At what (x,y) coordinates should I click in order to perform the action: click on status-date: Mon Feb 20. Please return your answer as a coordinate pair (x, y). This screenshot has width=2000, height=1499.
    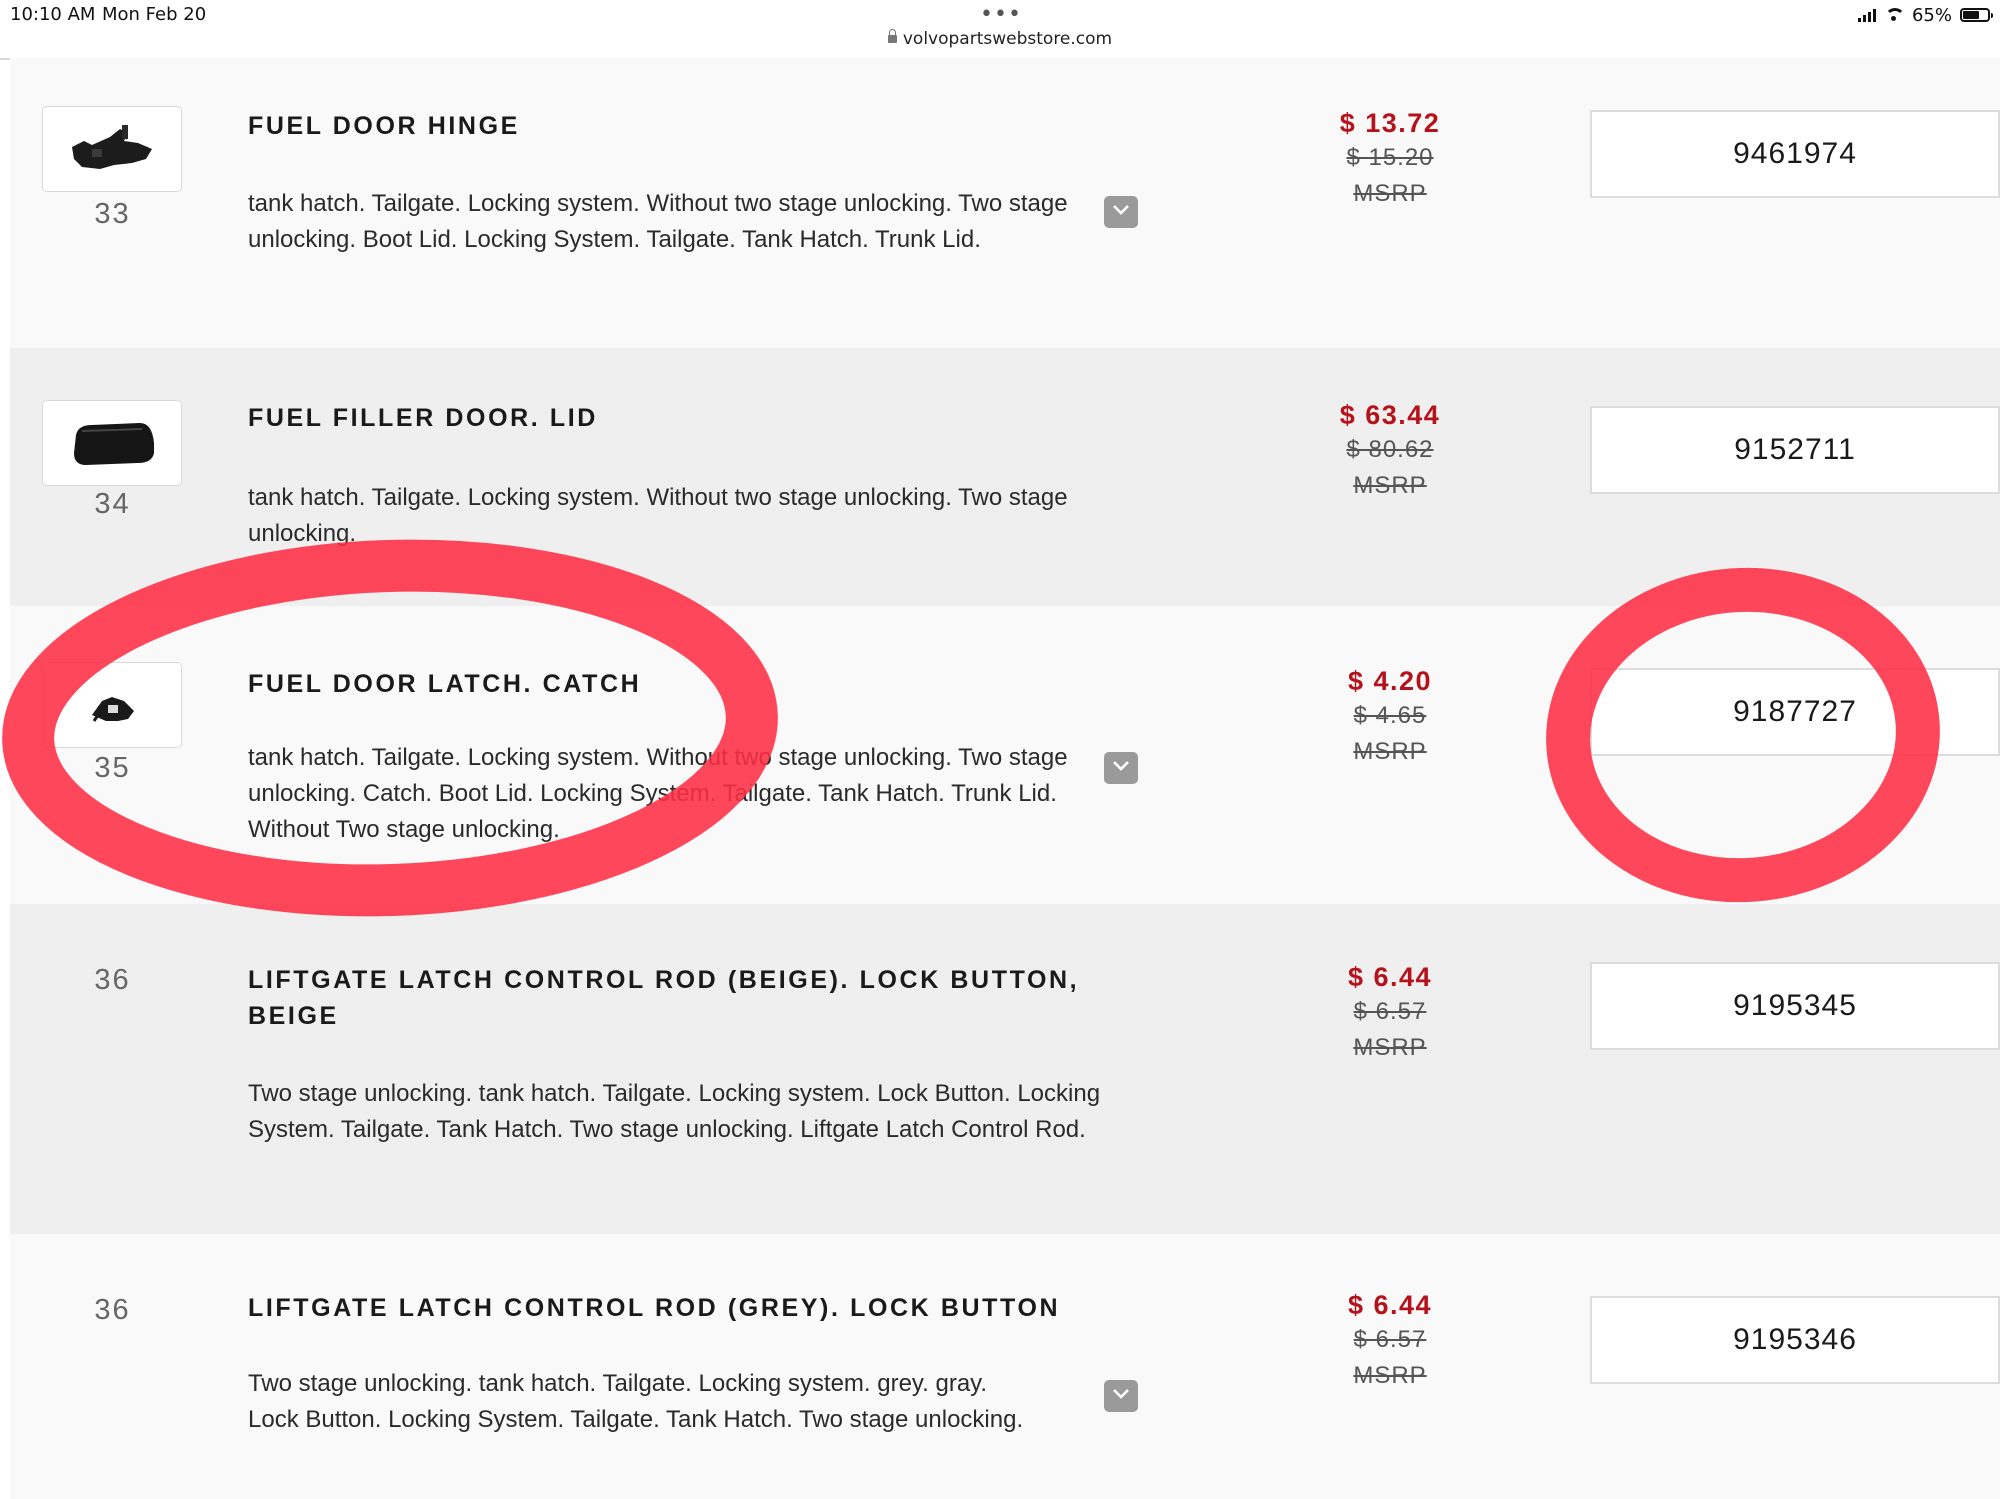
    Looking at the image, I should click on (154, 14).